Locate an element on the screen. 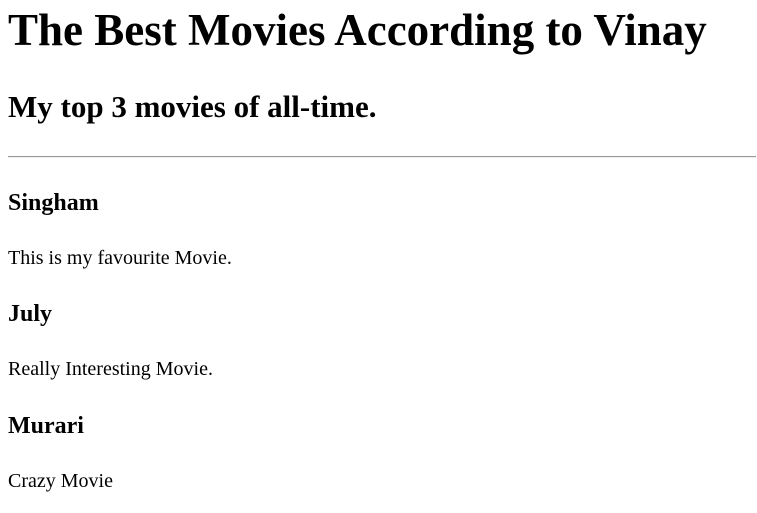  page-title: The Best Movies According to Vinay is located at coordinates (357, 30).